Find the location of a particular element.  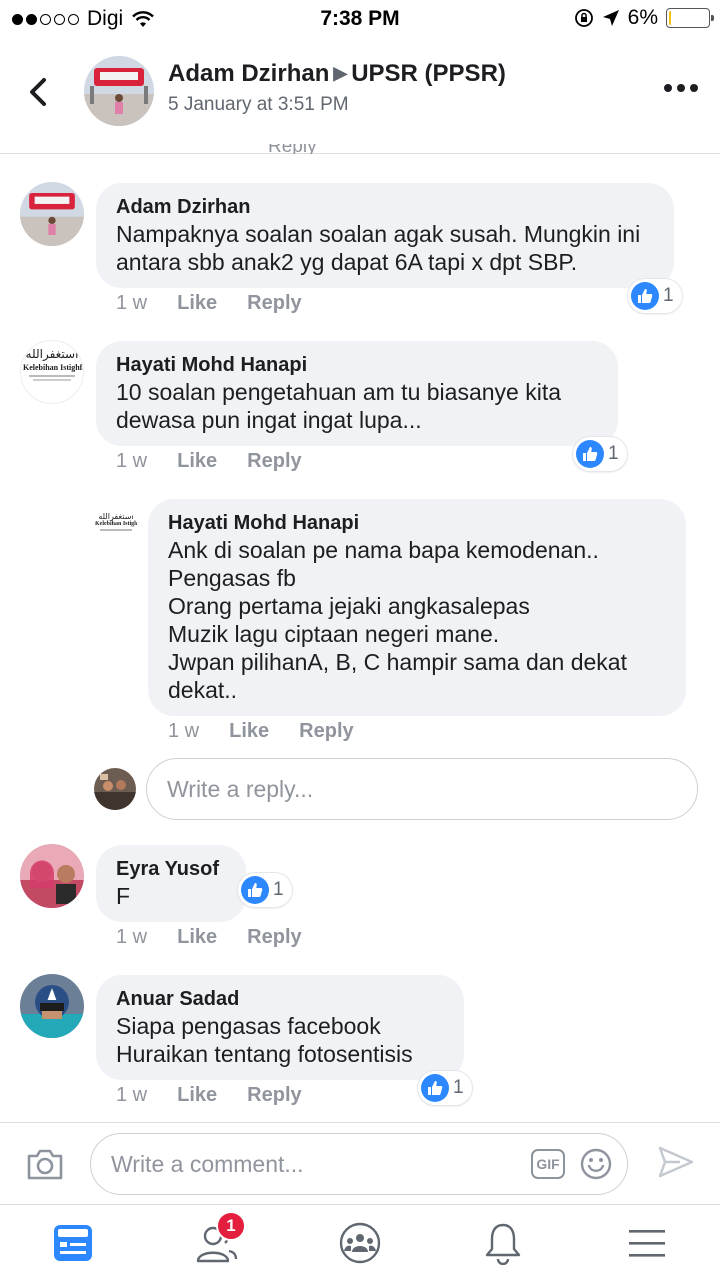

author-avatar is located at coordinates (119, 91).